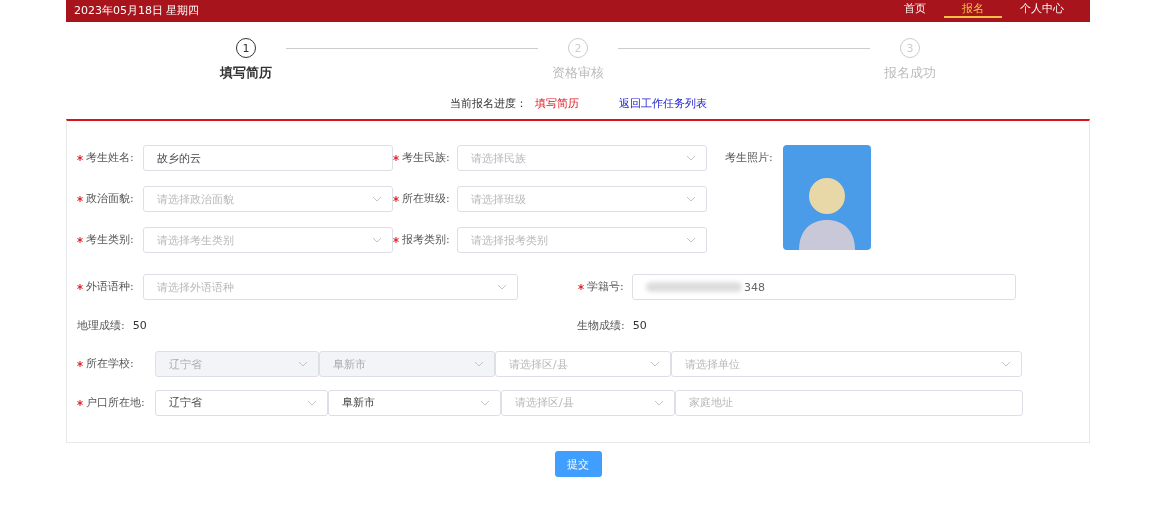 The width and height of the screenshot is (1156, 514). Describe the element at coordinates (246, 73) in the screenshot. I see `step-label: 填写简历` at that location.